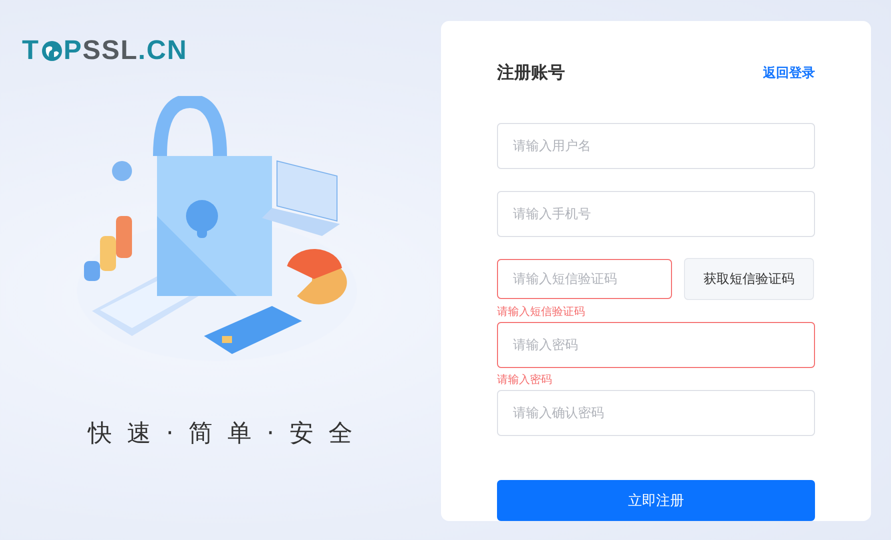 The height and width of the screenshot is (540, 891). I want to click on slogan: 快速·简单·安全, so click(228, 433).